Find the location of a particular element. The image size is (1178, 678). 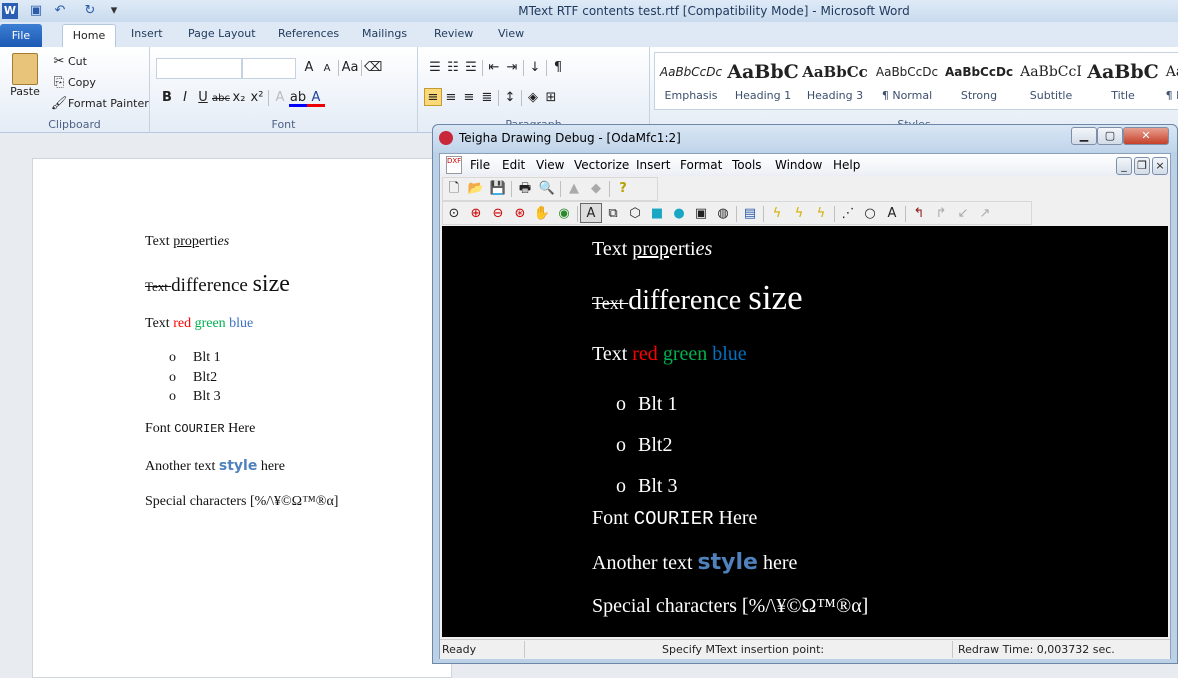

disabled-tool2-icon: ◆ is located at coordinates (596, 189).